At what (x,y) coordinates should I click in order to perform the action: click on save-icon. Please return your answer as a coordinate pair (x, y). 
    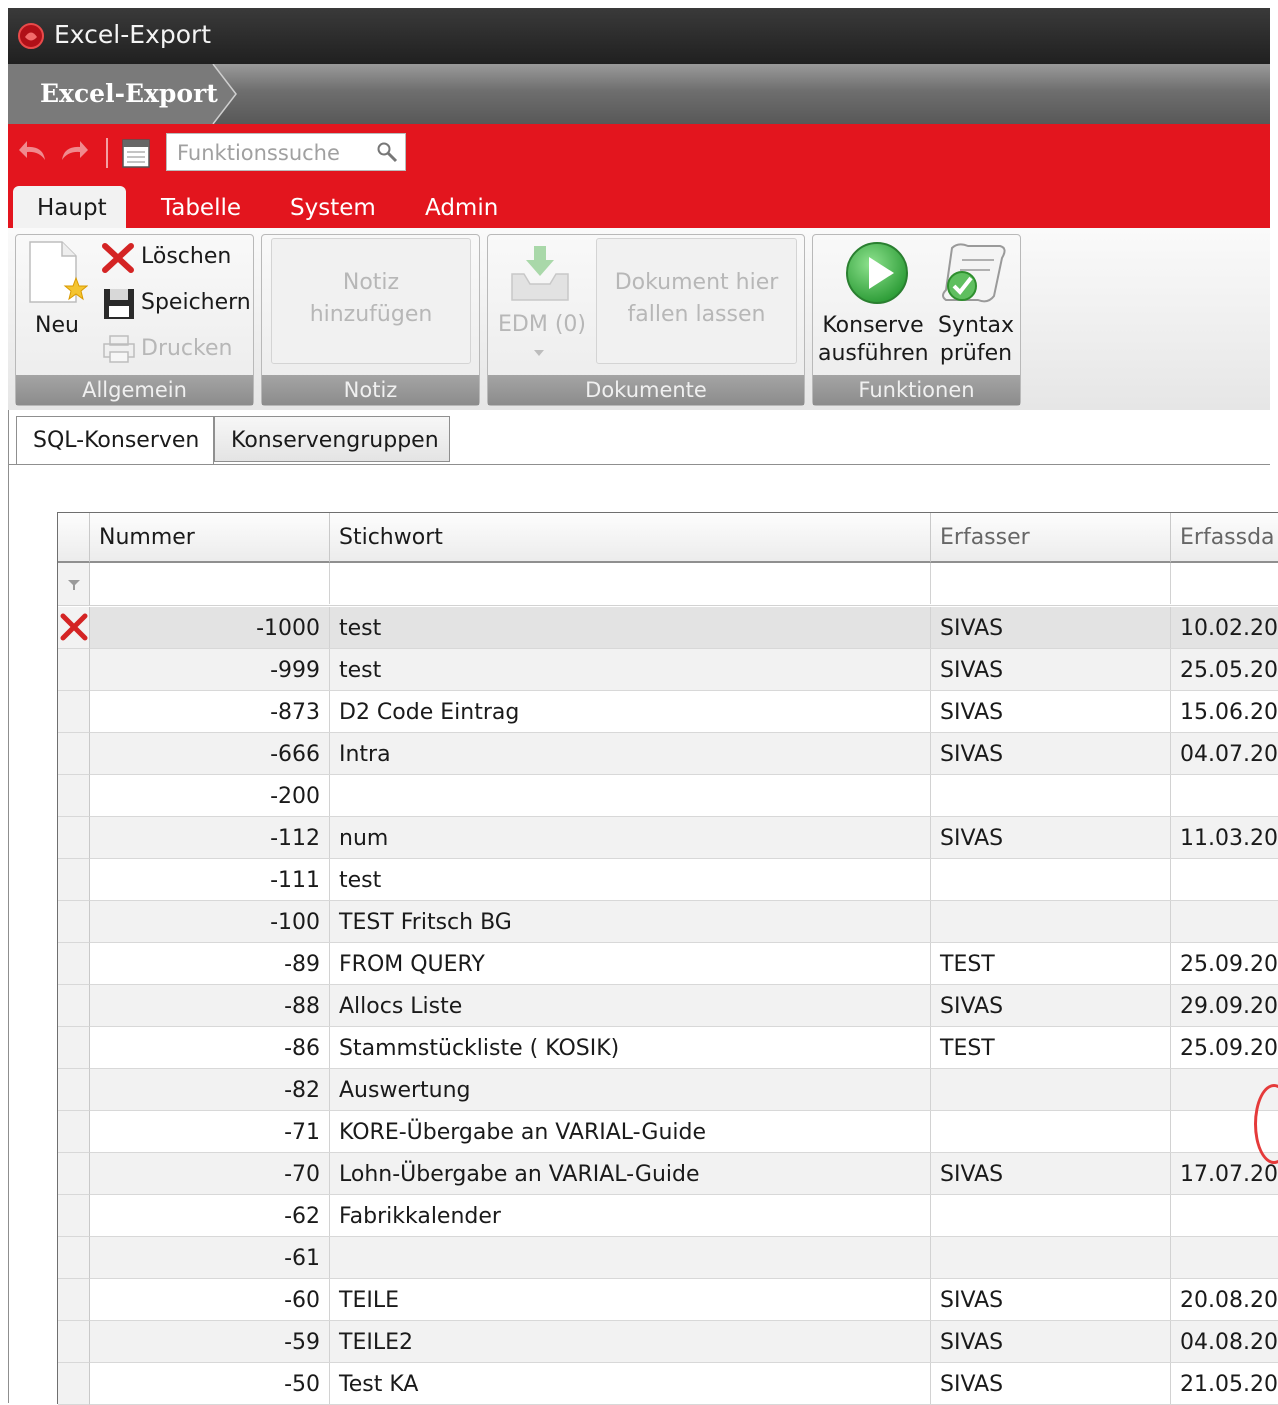
    Looking at the image, I should click on (119, 304).